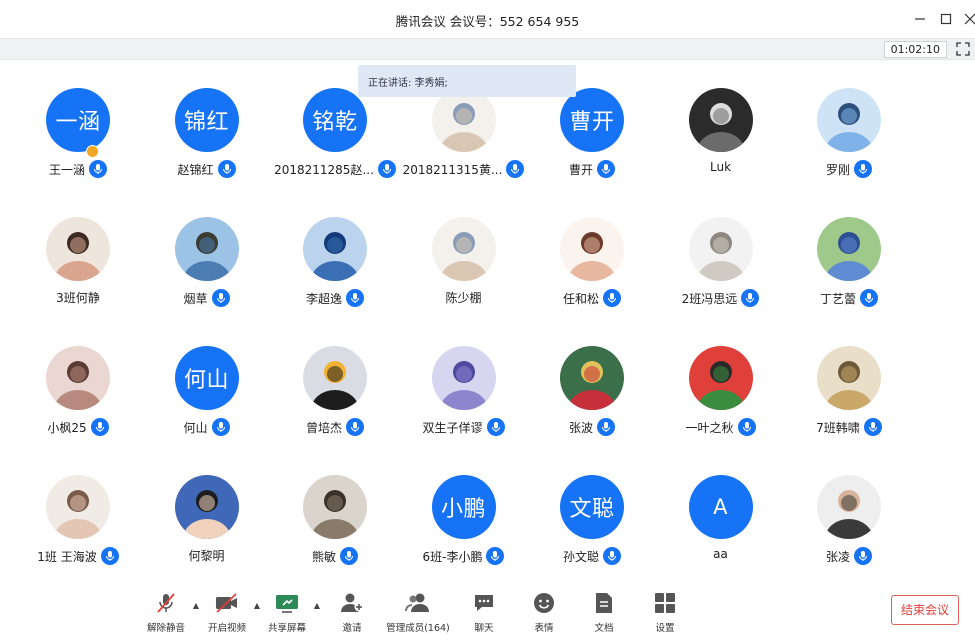 The image size is (975, 642). Describe the element at coordinates (335, 298) in the screenshot. I see `participant-name-row: 李超逸` at that location.